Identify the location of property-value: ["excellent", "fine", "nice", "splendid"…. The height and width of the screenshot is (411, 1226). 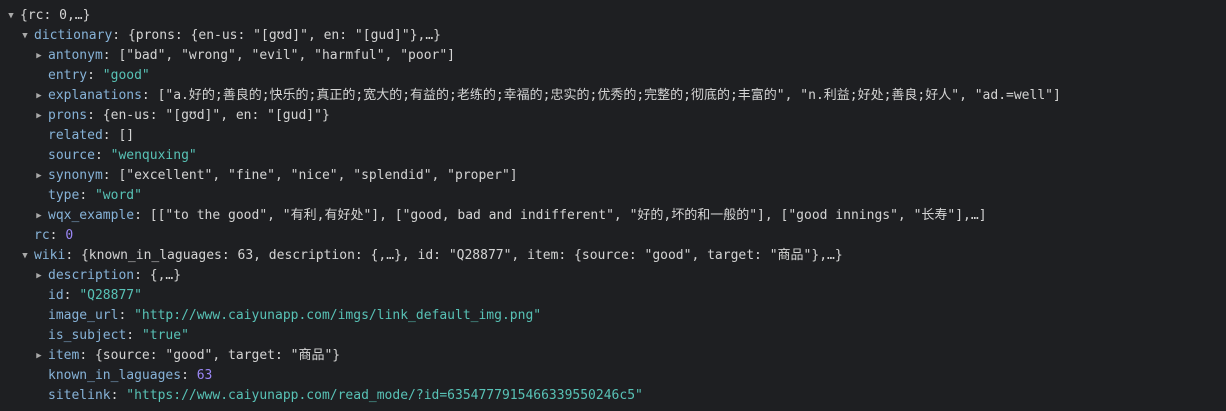
(318, 175).